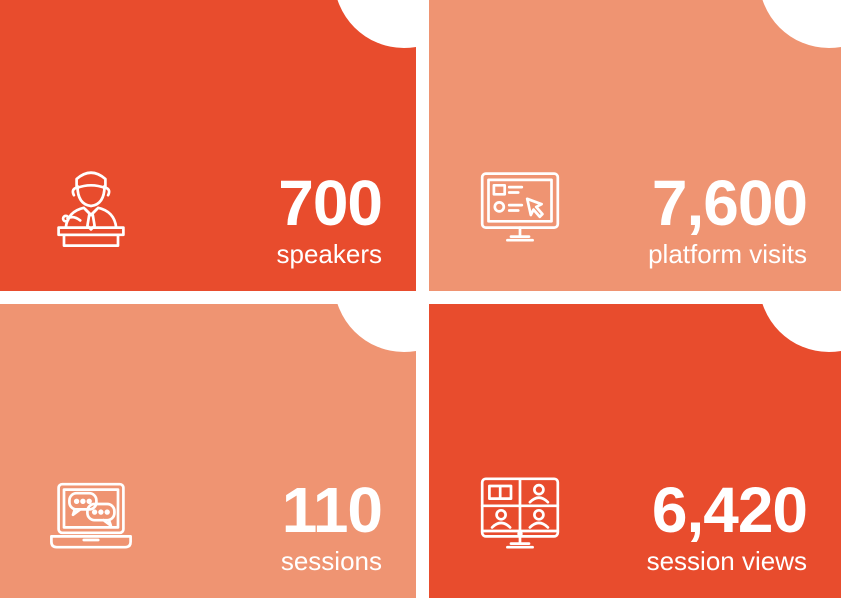 This screenshot has height=598, width=841. Describe the element at coordinates (726, 561) in the screenshot. I see `stat-label: session views` at that location.